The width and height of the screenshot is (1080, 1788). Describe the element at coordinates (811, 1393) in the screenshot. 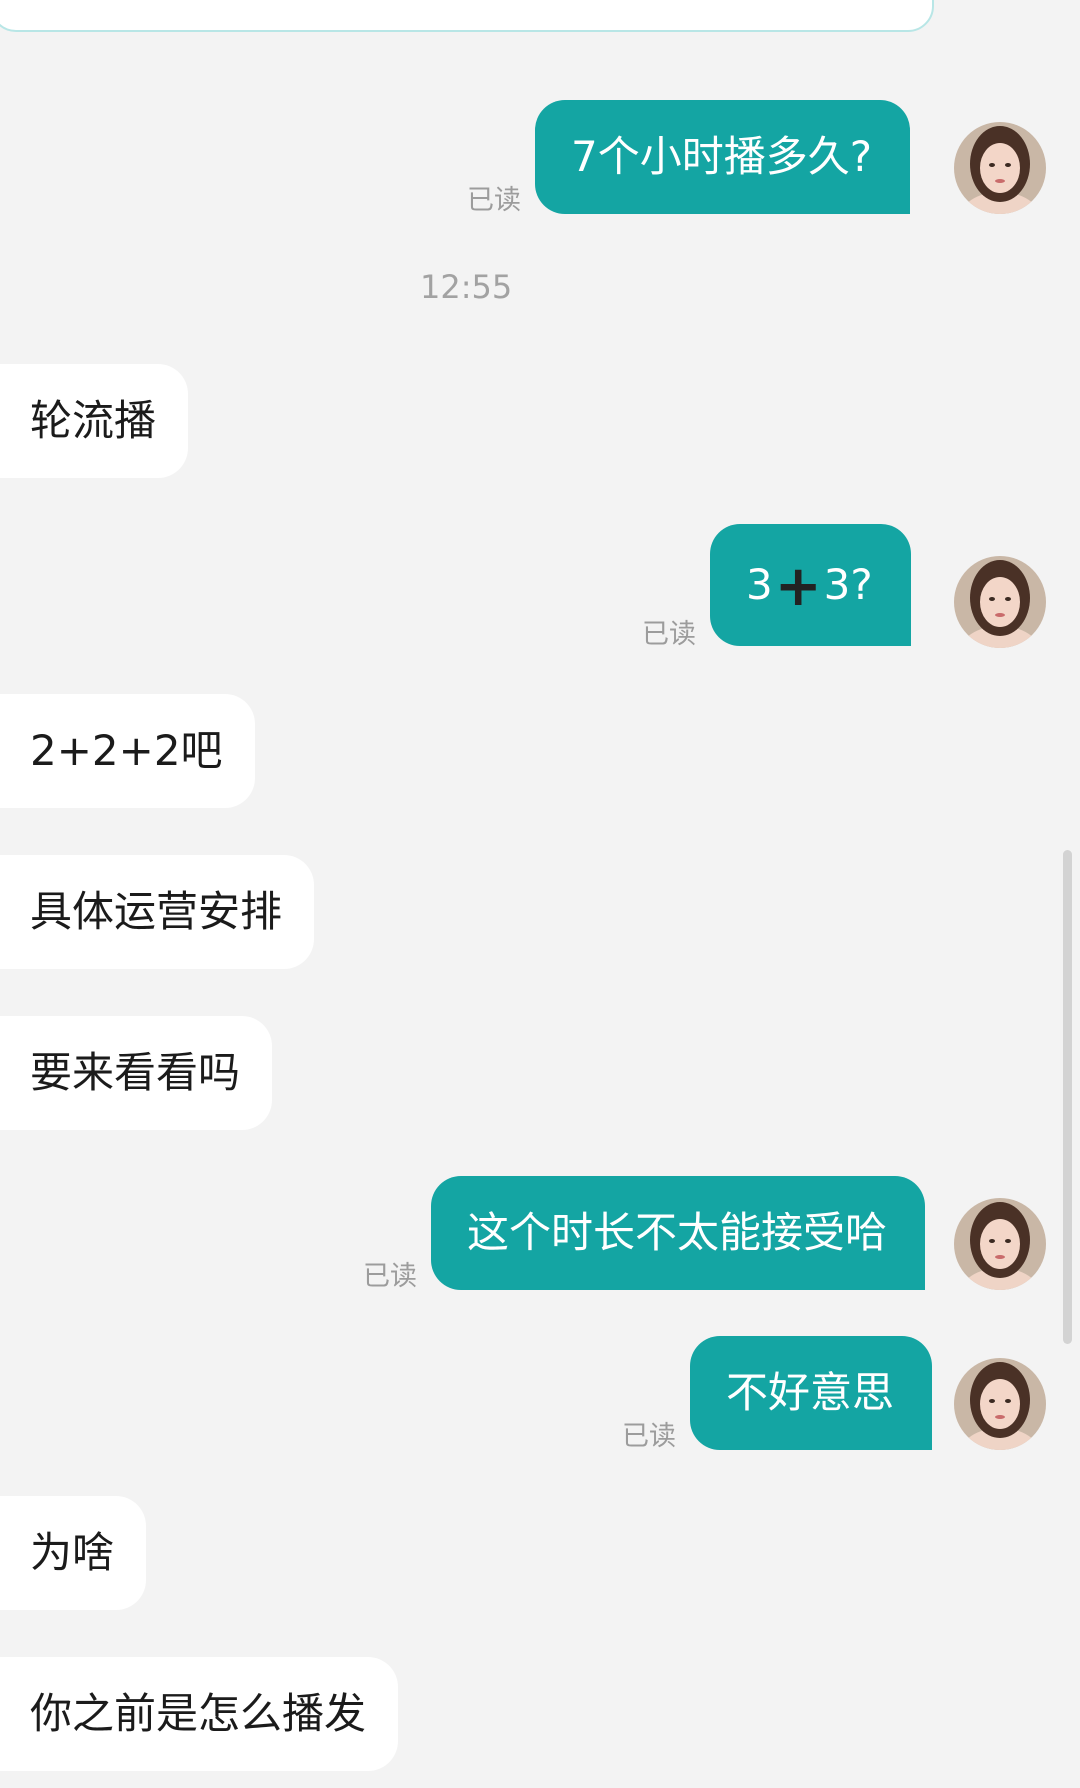

I see `message-bubble-outgoing: 不好意思` at that location.